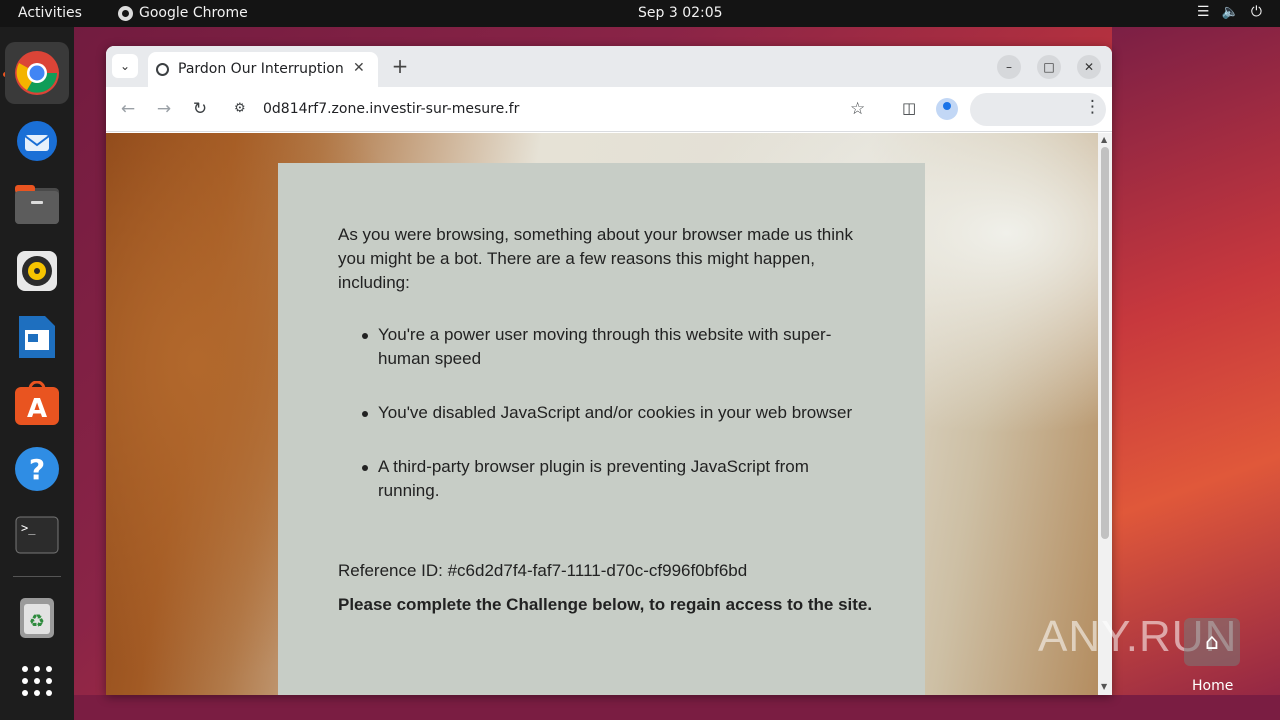 The height and width of the screenshot is (720, 1280). I want to click on tab-search-button: ⌄, so click(125, 66).